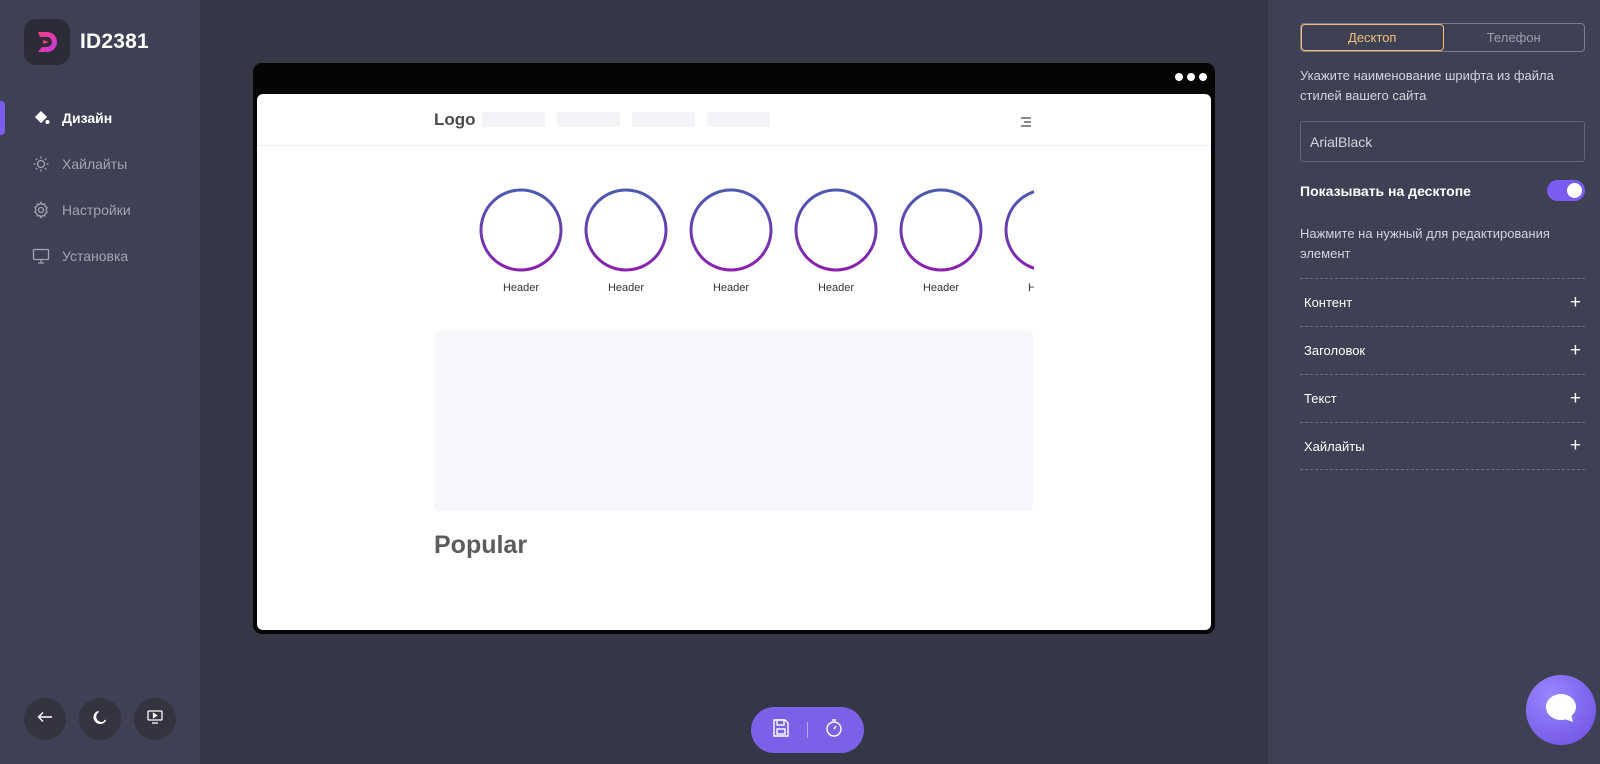 The image size is (1600, 764). I want to click on back-button, so click(45, 719).